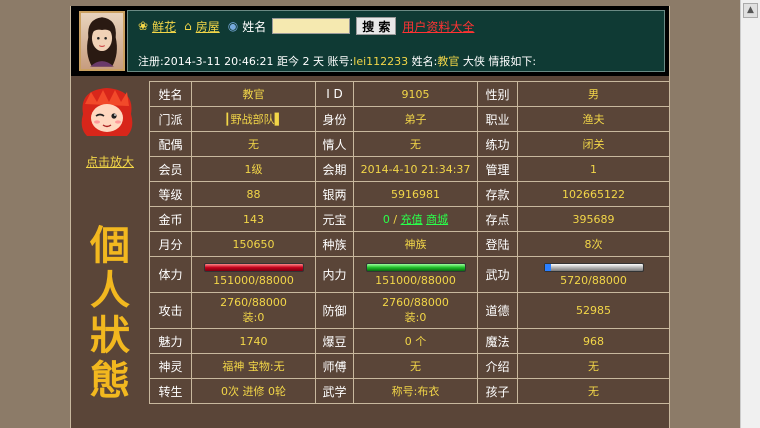  I want to click on house-link: 房屋, so click(208, 26).